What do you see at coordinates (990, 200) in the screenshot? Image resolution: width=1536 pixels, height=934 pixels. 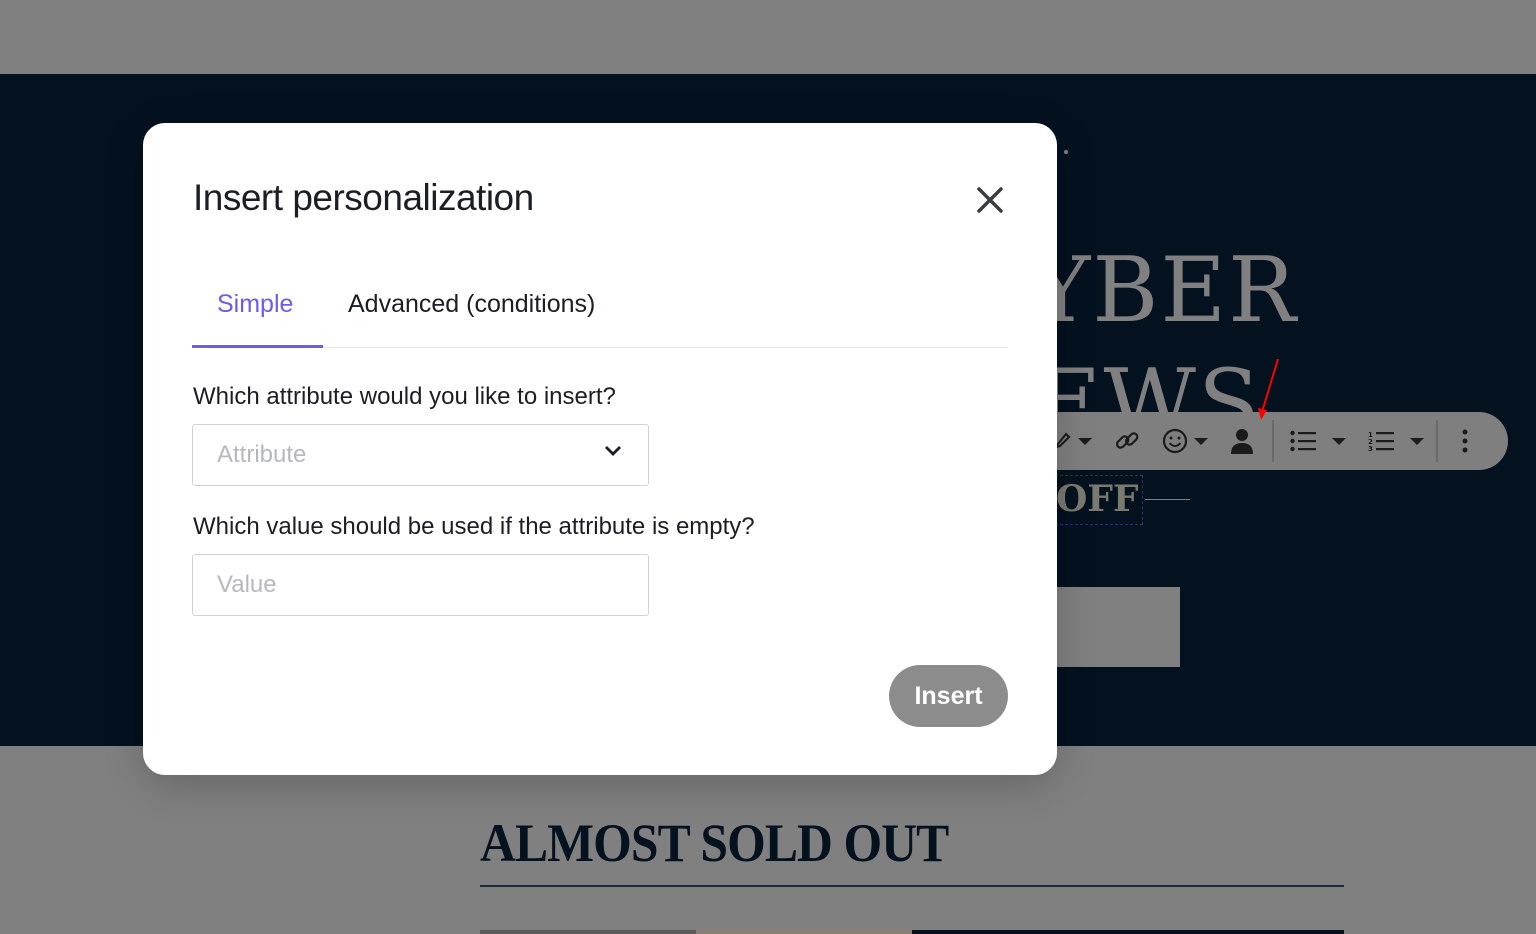 I see `close-icon` at bounding box center [990, 200].